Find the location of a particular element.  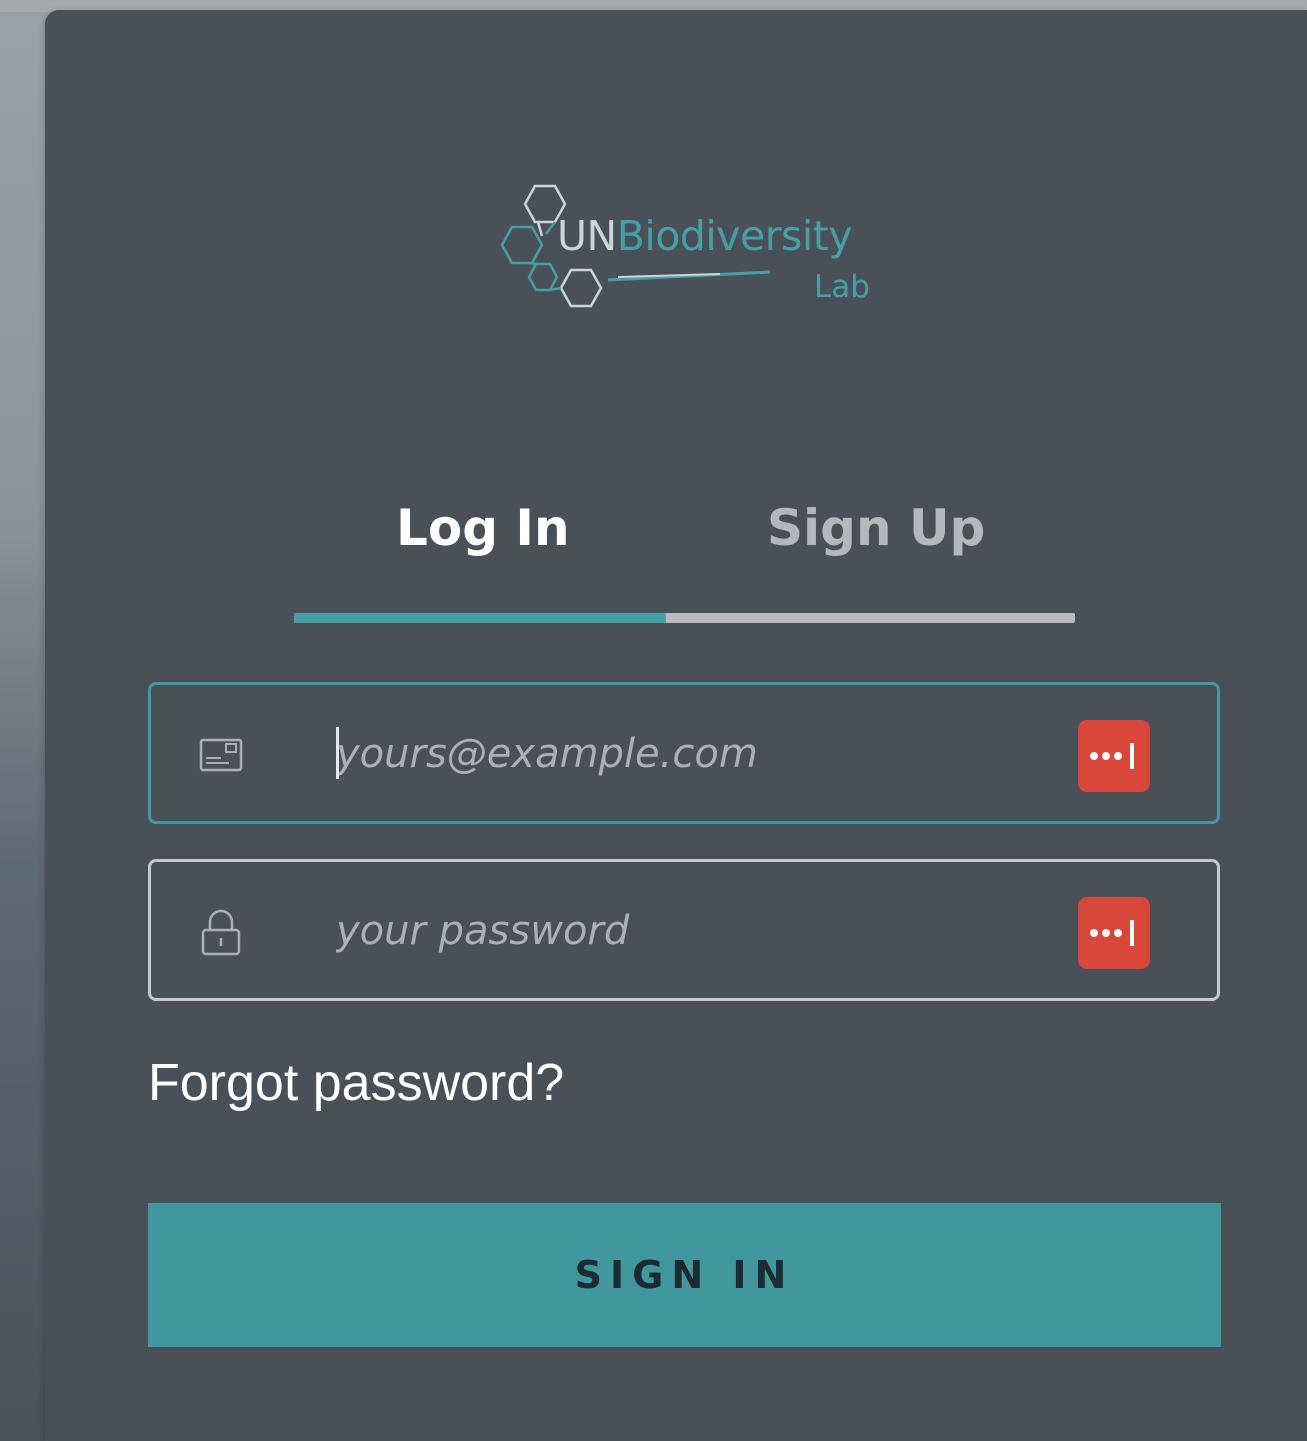

logo-title-main: Biodiversity is located at coordinates (734, 236).